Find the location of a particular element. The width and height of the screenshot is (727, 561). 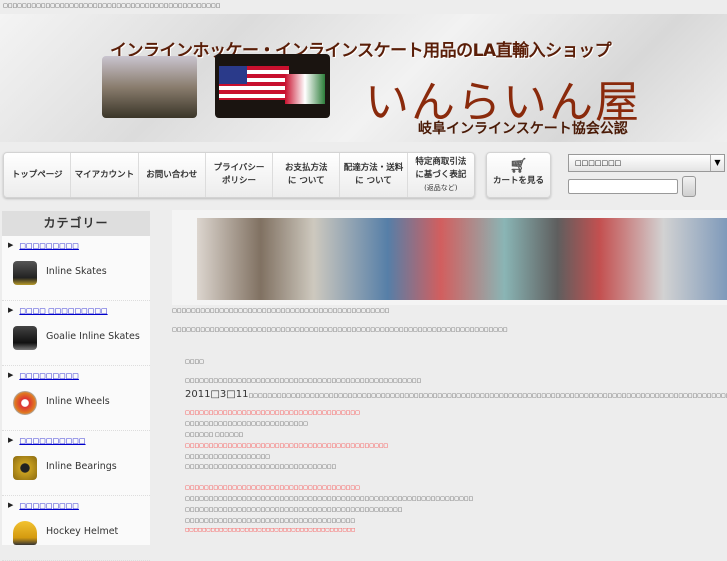

flags-photo is located at coordinates (272, 86).